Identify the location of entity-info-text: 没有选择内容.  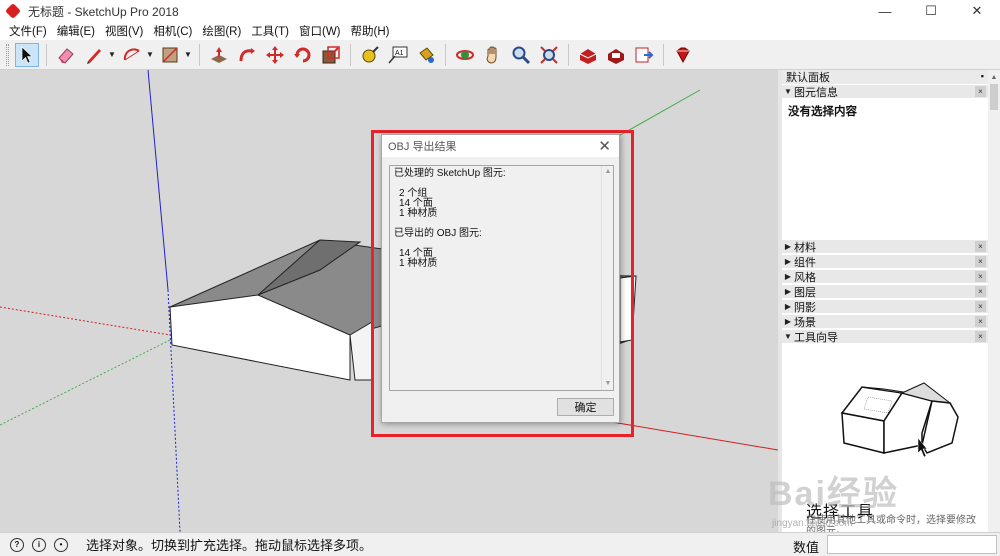
(822, 112).